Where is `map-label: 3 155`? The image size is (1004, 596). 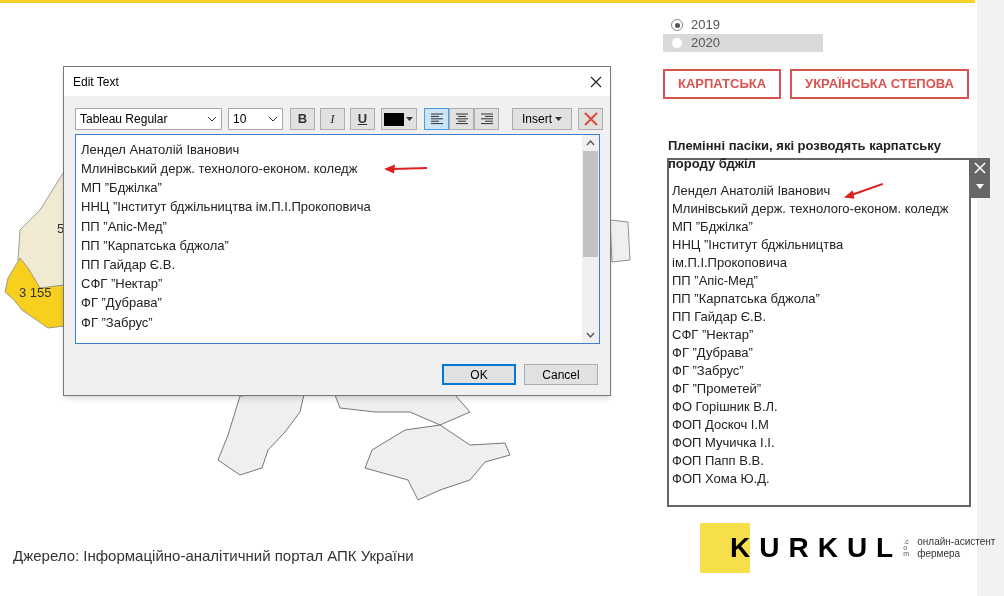
map-label: 3 155 is located at coordinates (35, 293).